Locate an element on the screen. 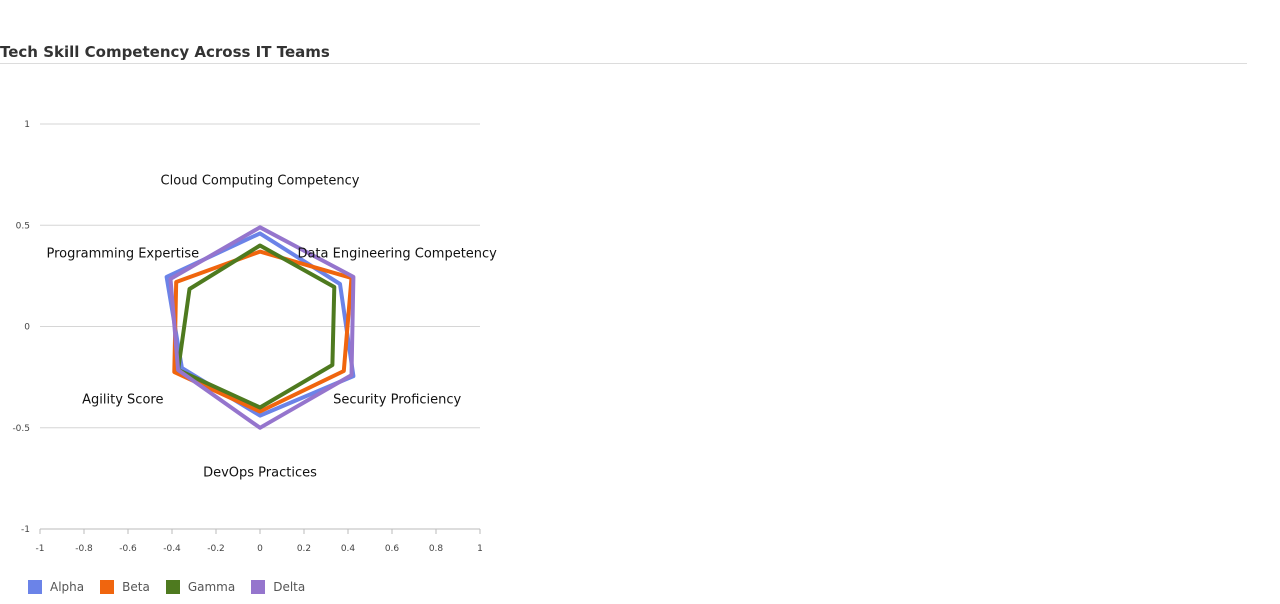 The width and height of the screenshot is (1280, 604). radar-axis-label: Cloud Computing Competency is located at coordinates (260, 181).